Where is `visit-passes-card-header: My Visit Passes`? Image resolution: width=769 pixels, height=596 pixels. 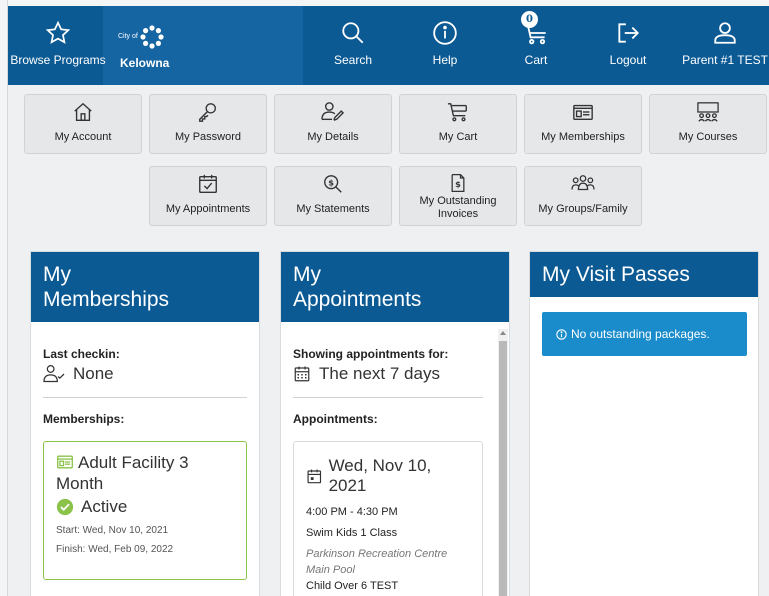
visit-passes-card-header: My Visit Passes is located at coordinates (644, 274).